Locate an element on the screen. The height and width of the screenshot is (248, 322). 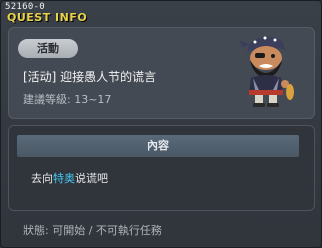
category-badge: 活動 is located at coordinates (48, 48).